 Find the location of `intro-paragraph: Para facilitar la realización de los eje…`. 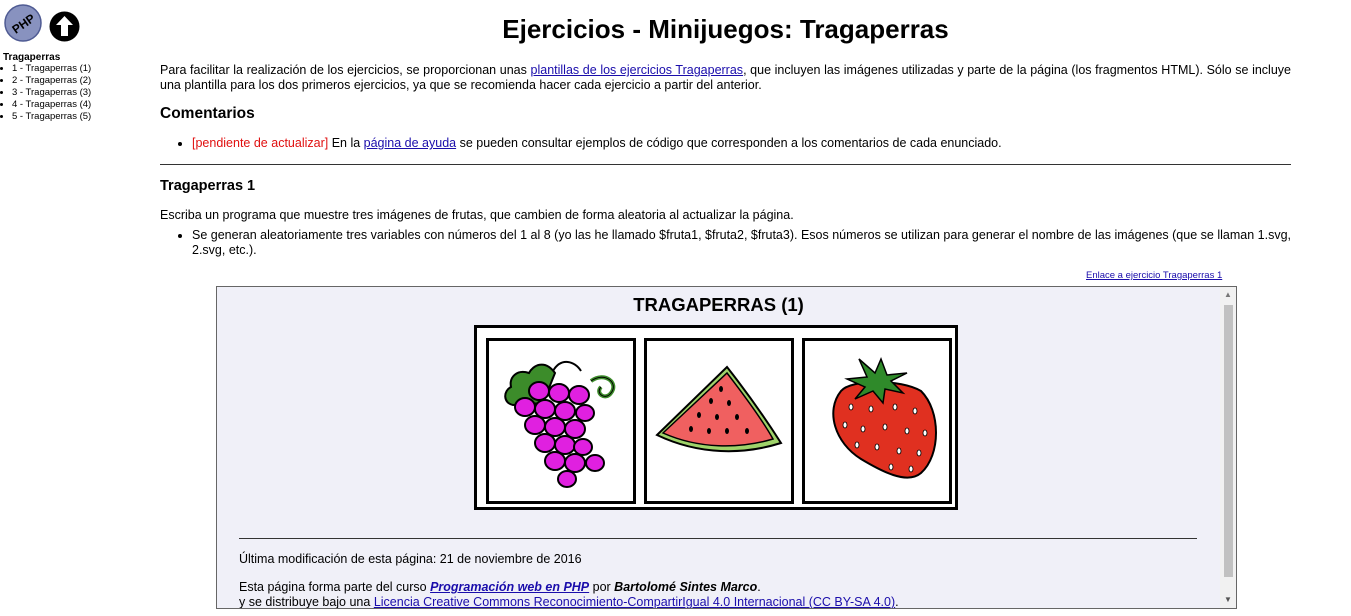

intro-paragraph: Para facilitar la realización de los eje… is located at coordinates (725, 78).